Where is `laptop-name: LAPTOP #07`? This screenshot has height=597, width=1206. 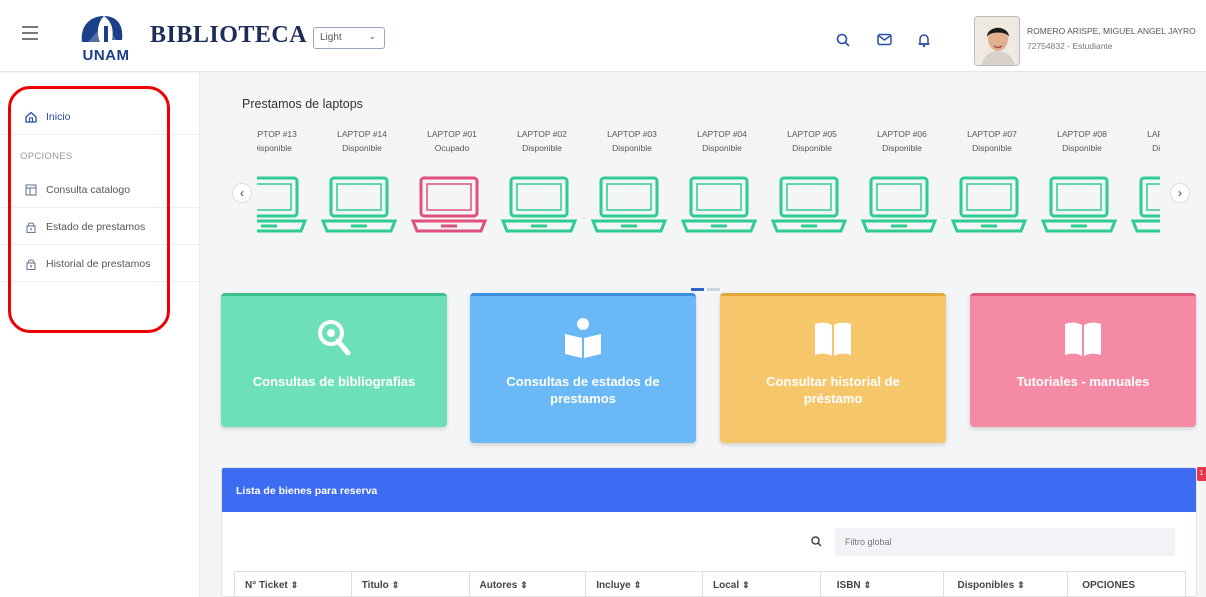
laptop-name: LAPTOP #07 is located at coordinates (992, 134).